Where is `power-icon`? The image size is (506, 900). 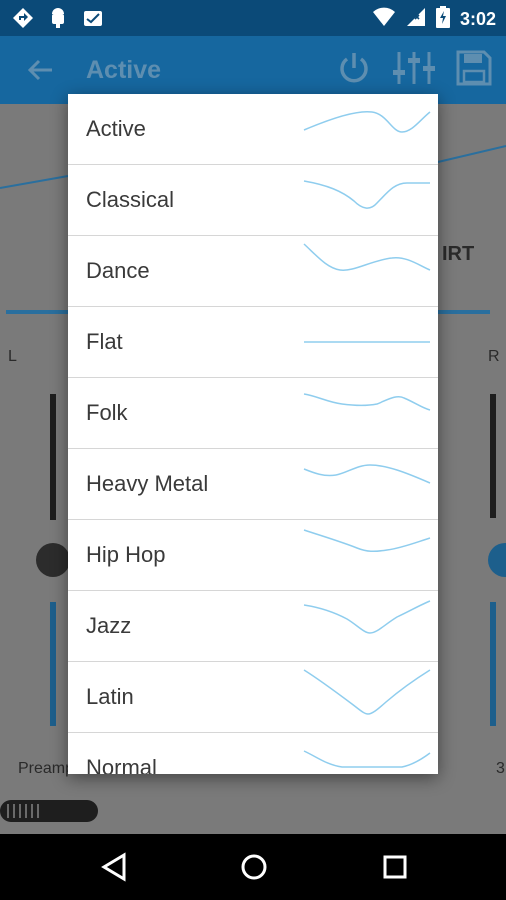
power-icon is located at coordinates (354, 70).